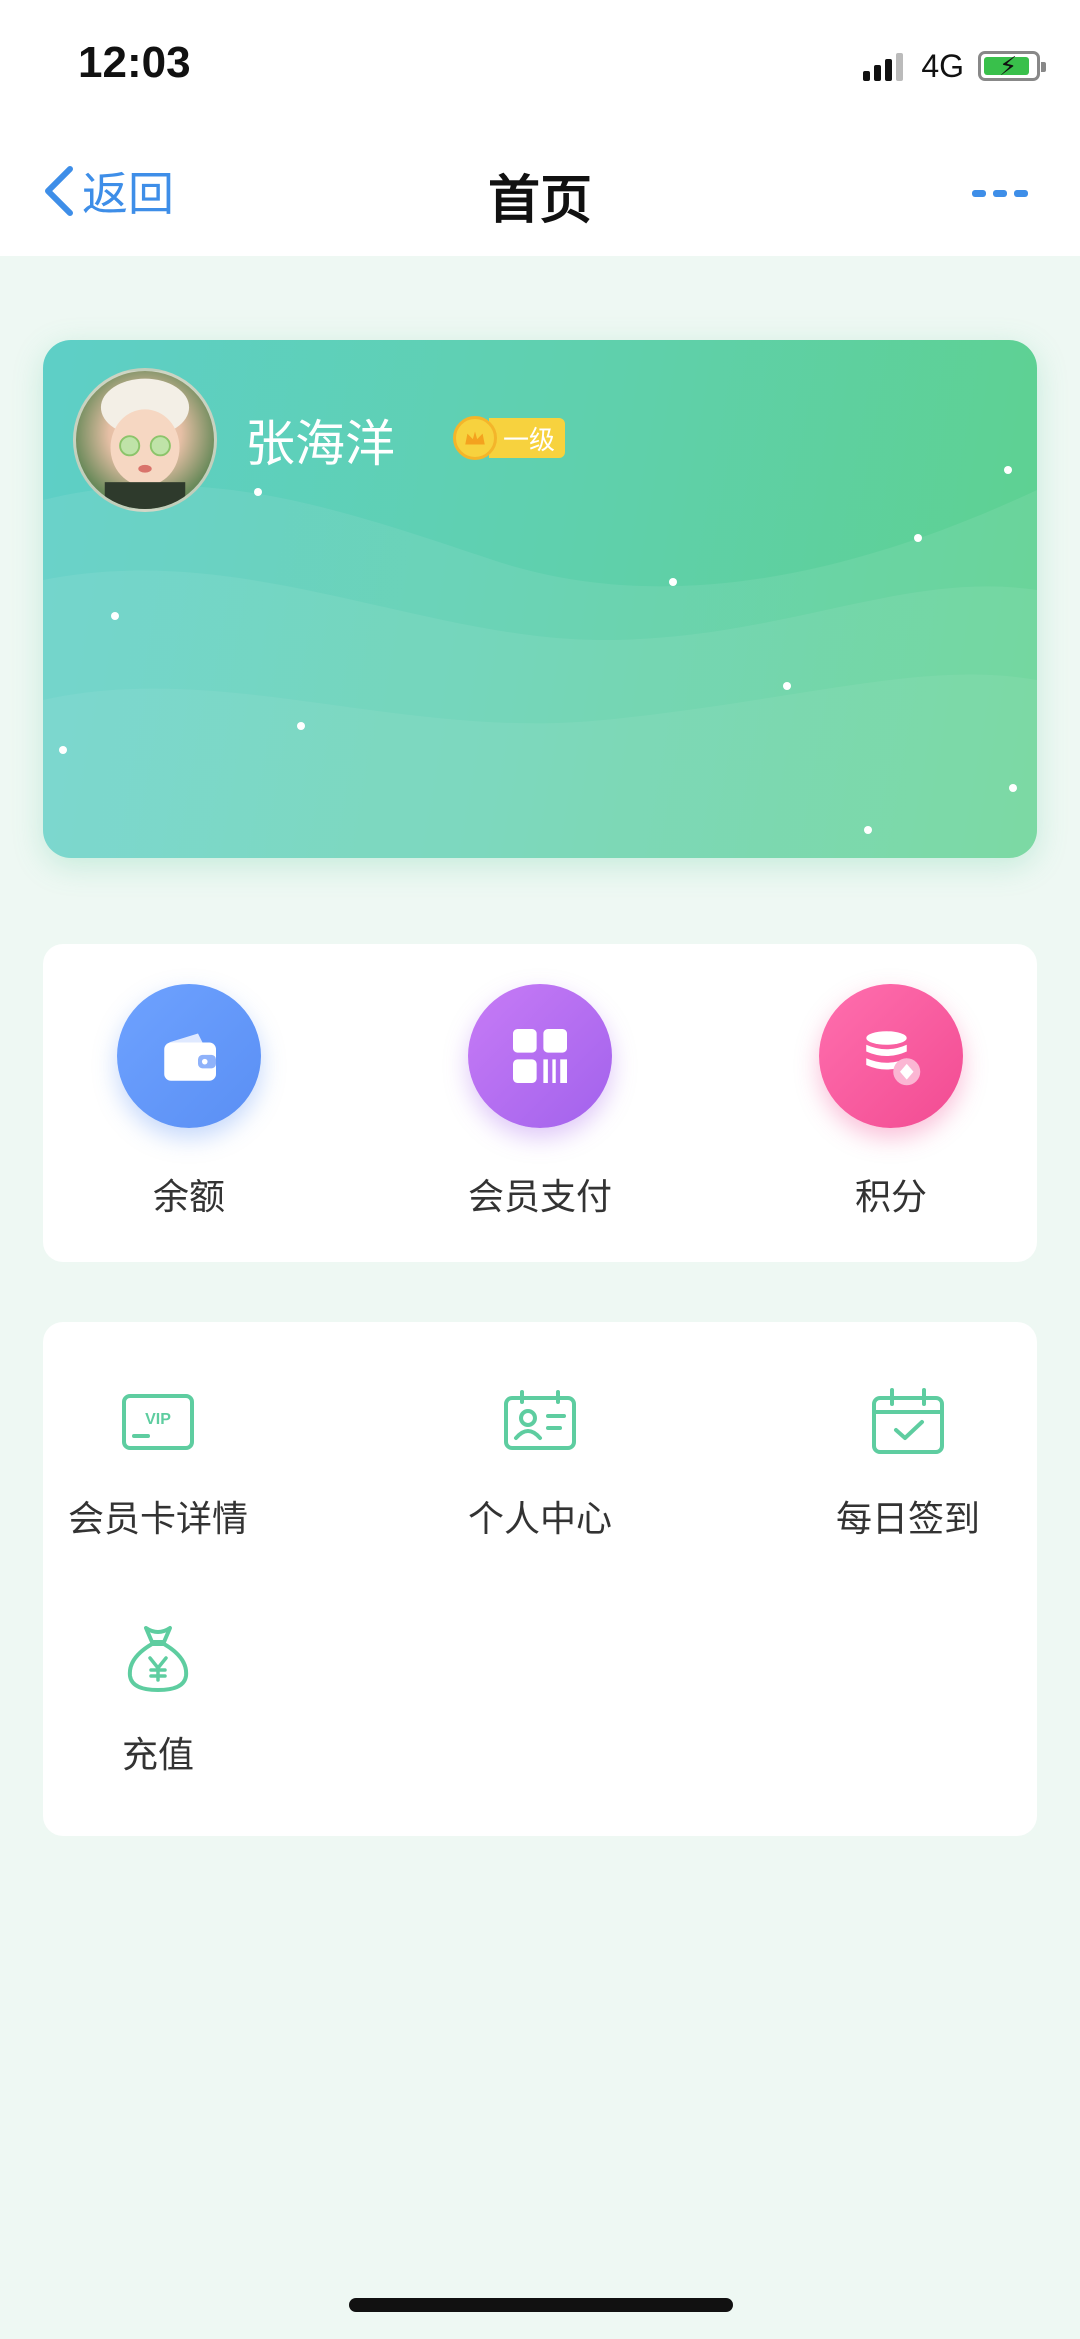 The height and width of the screenshot is (2339, 1080). Describe the element at coordinates (539, 201) in the screenshot. I see `page-title: 首页` at that location.